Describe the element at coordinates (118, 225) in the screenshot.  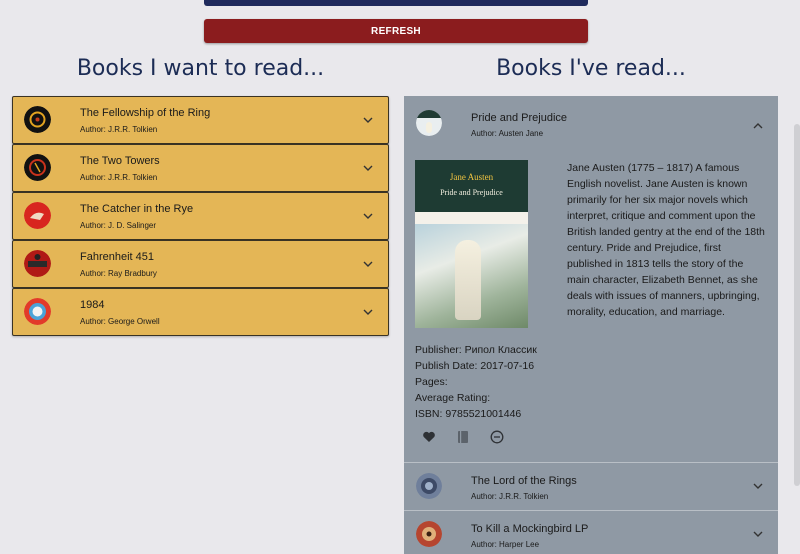
I see `book-author: Author: J. D. Salinger` at that location.